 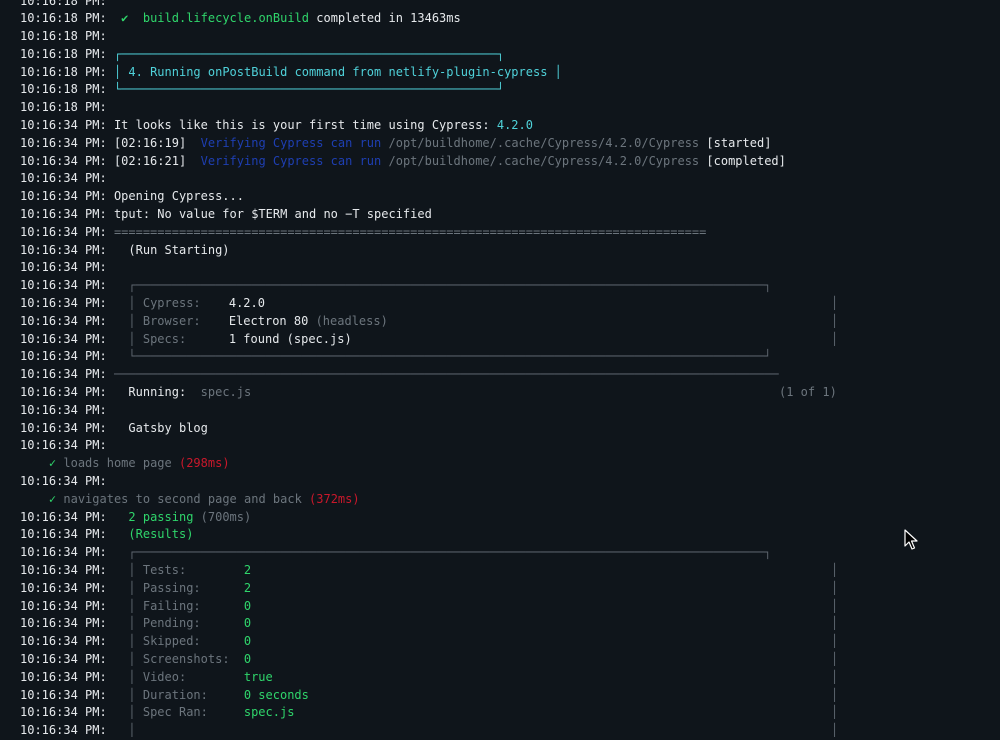 I want to click on log-line: 10:16:34 PM: │ │, so click(x=510, y=731).